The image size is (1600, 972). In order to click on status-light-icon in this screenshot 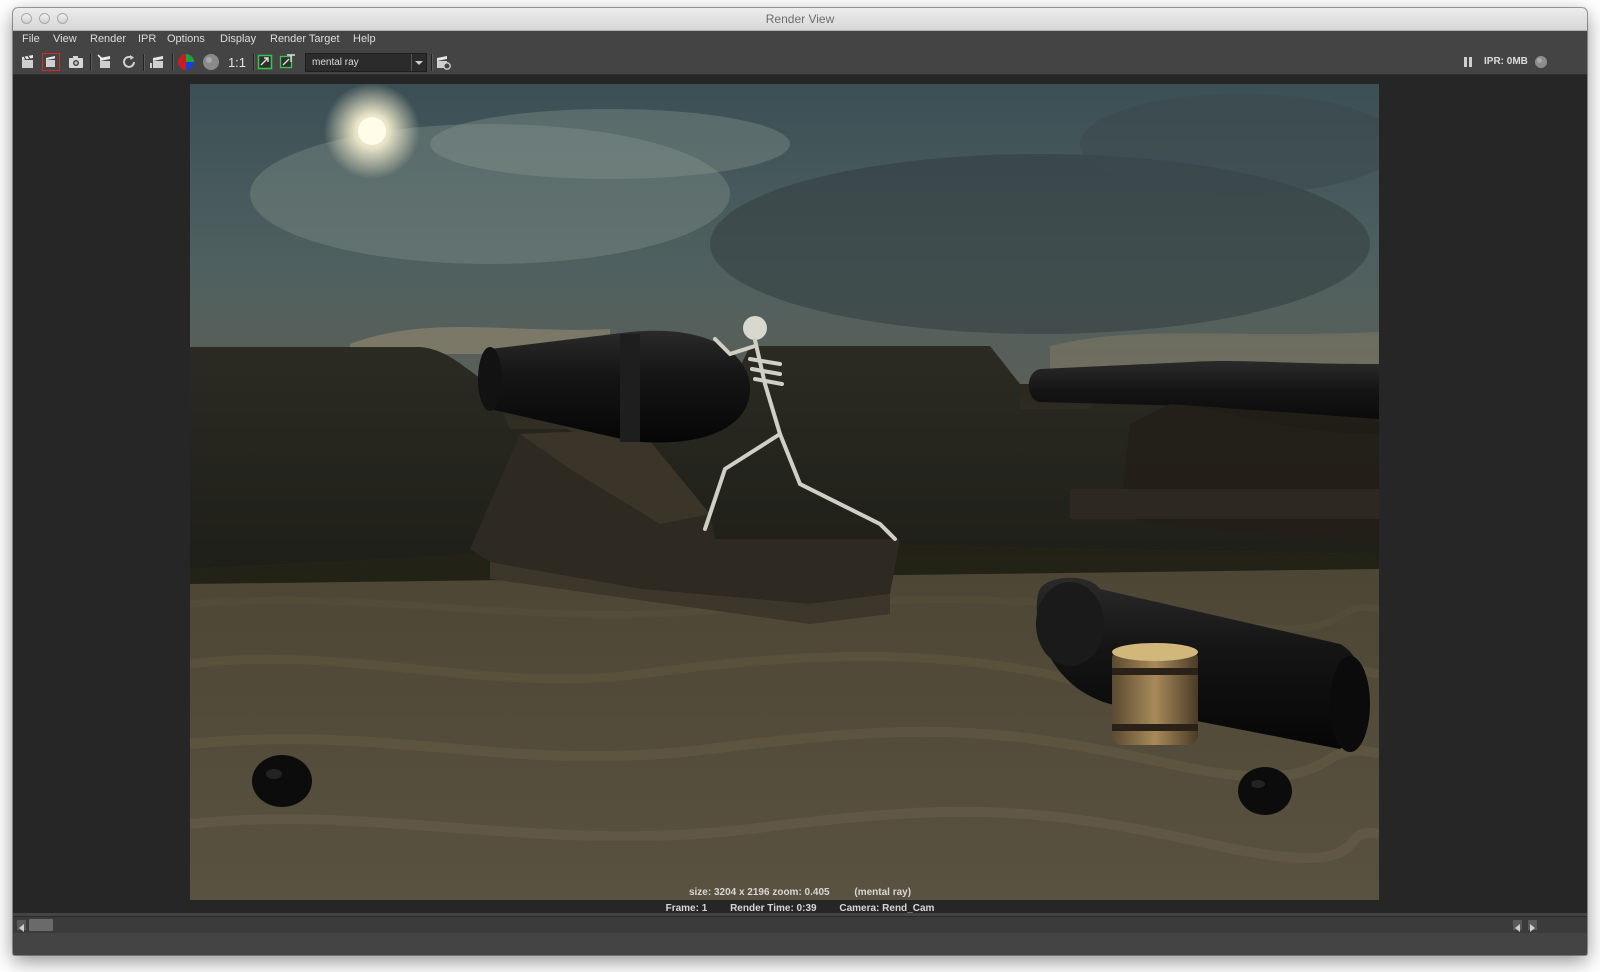, I will do `click(1541, 62)`.